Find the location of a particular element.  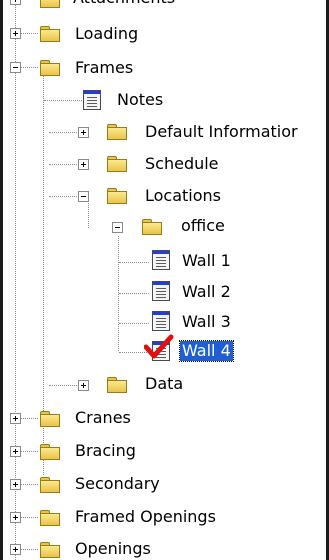

tree-item-wall-2: Wall 2 is located at coordinates (206, 292).